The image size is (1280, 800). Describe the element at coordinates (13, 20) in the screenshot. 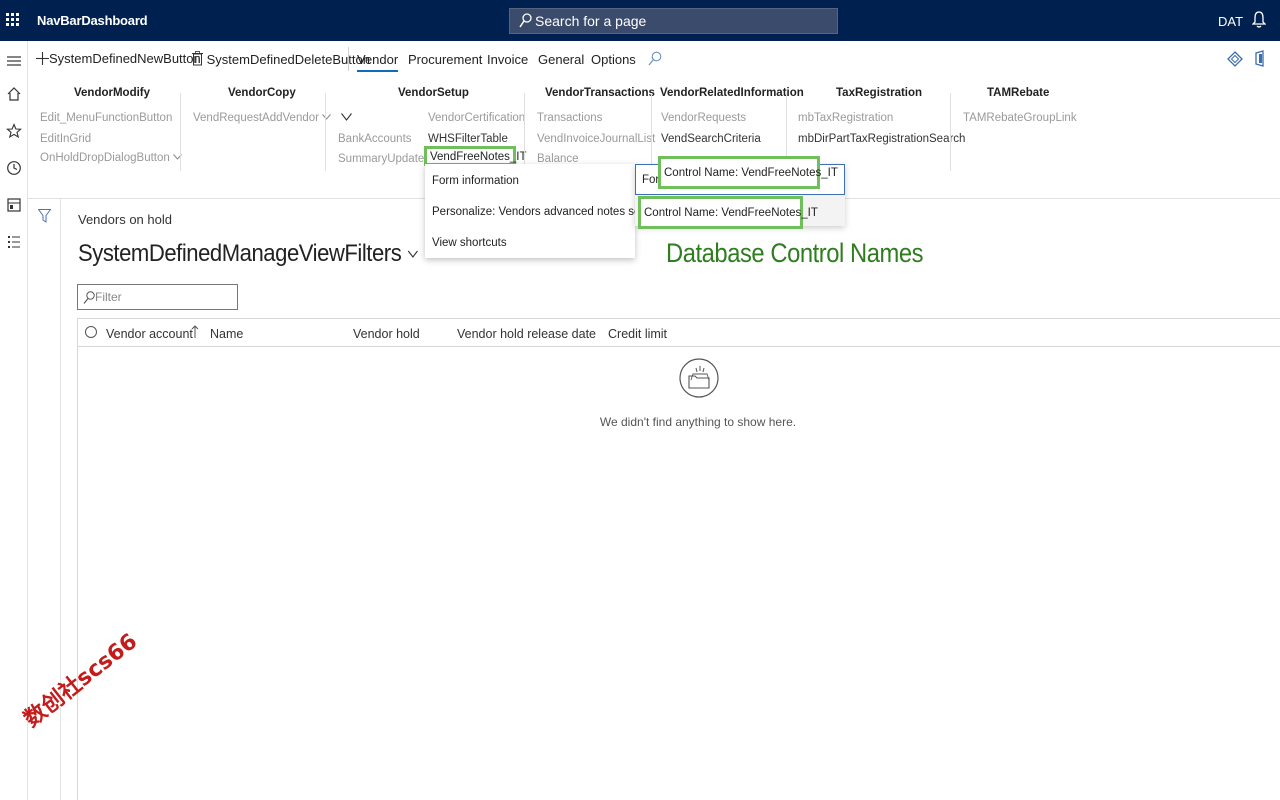

I see `app-launcher-icon` at that location.